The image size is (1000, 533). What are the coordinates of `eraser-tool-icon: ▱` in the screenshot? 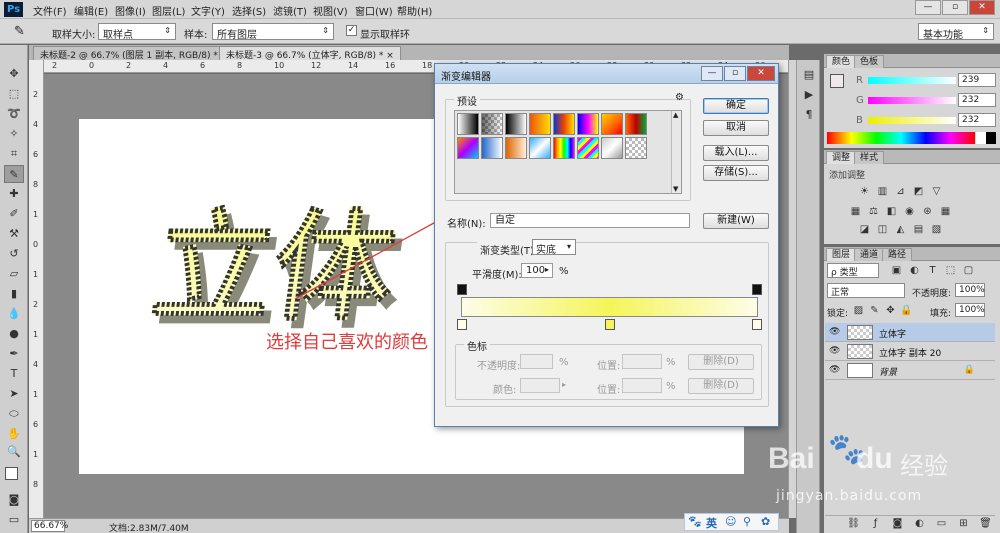 It's located at (14, 274).